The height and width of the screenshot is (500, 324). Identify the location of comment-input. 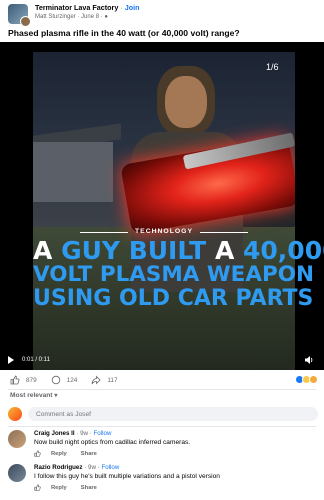
(173, 414).